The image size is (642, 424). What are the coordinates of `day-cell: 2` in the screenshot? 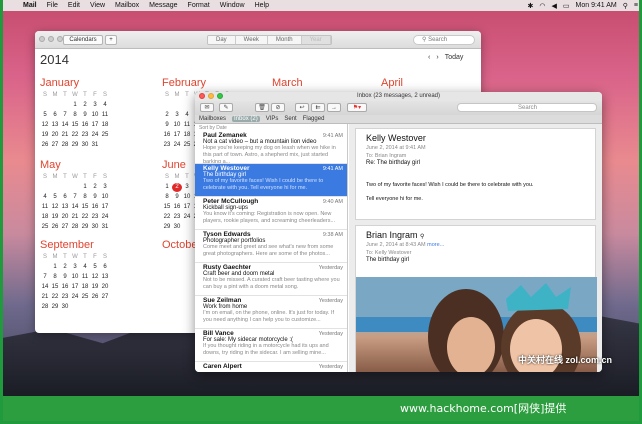 It's located at (85, 105).